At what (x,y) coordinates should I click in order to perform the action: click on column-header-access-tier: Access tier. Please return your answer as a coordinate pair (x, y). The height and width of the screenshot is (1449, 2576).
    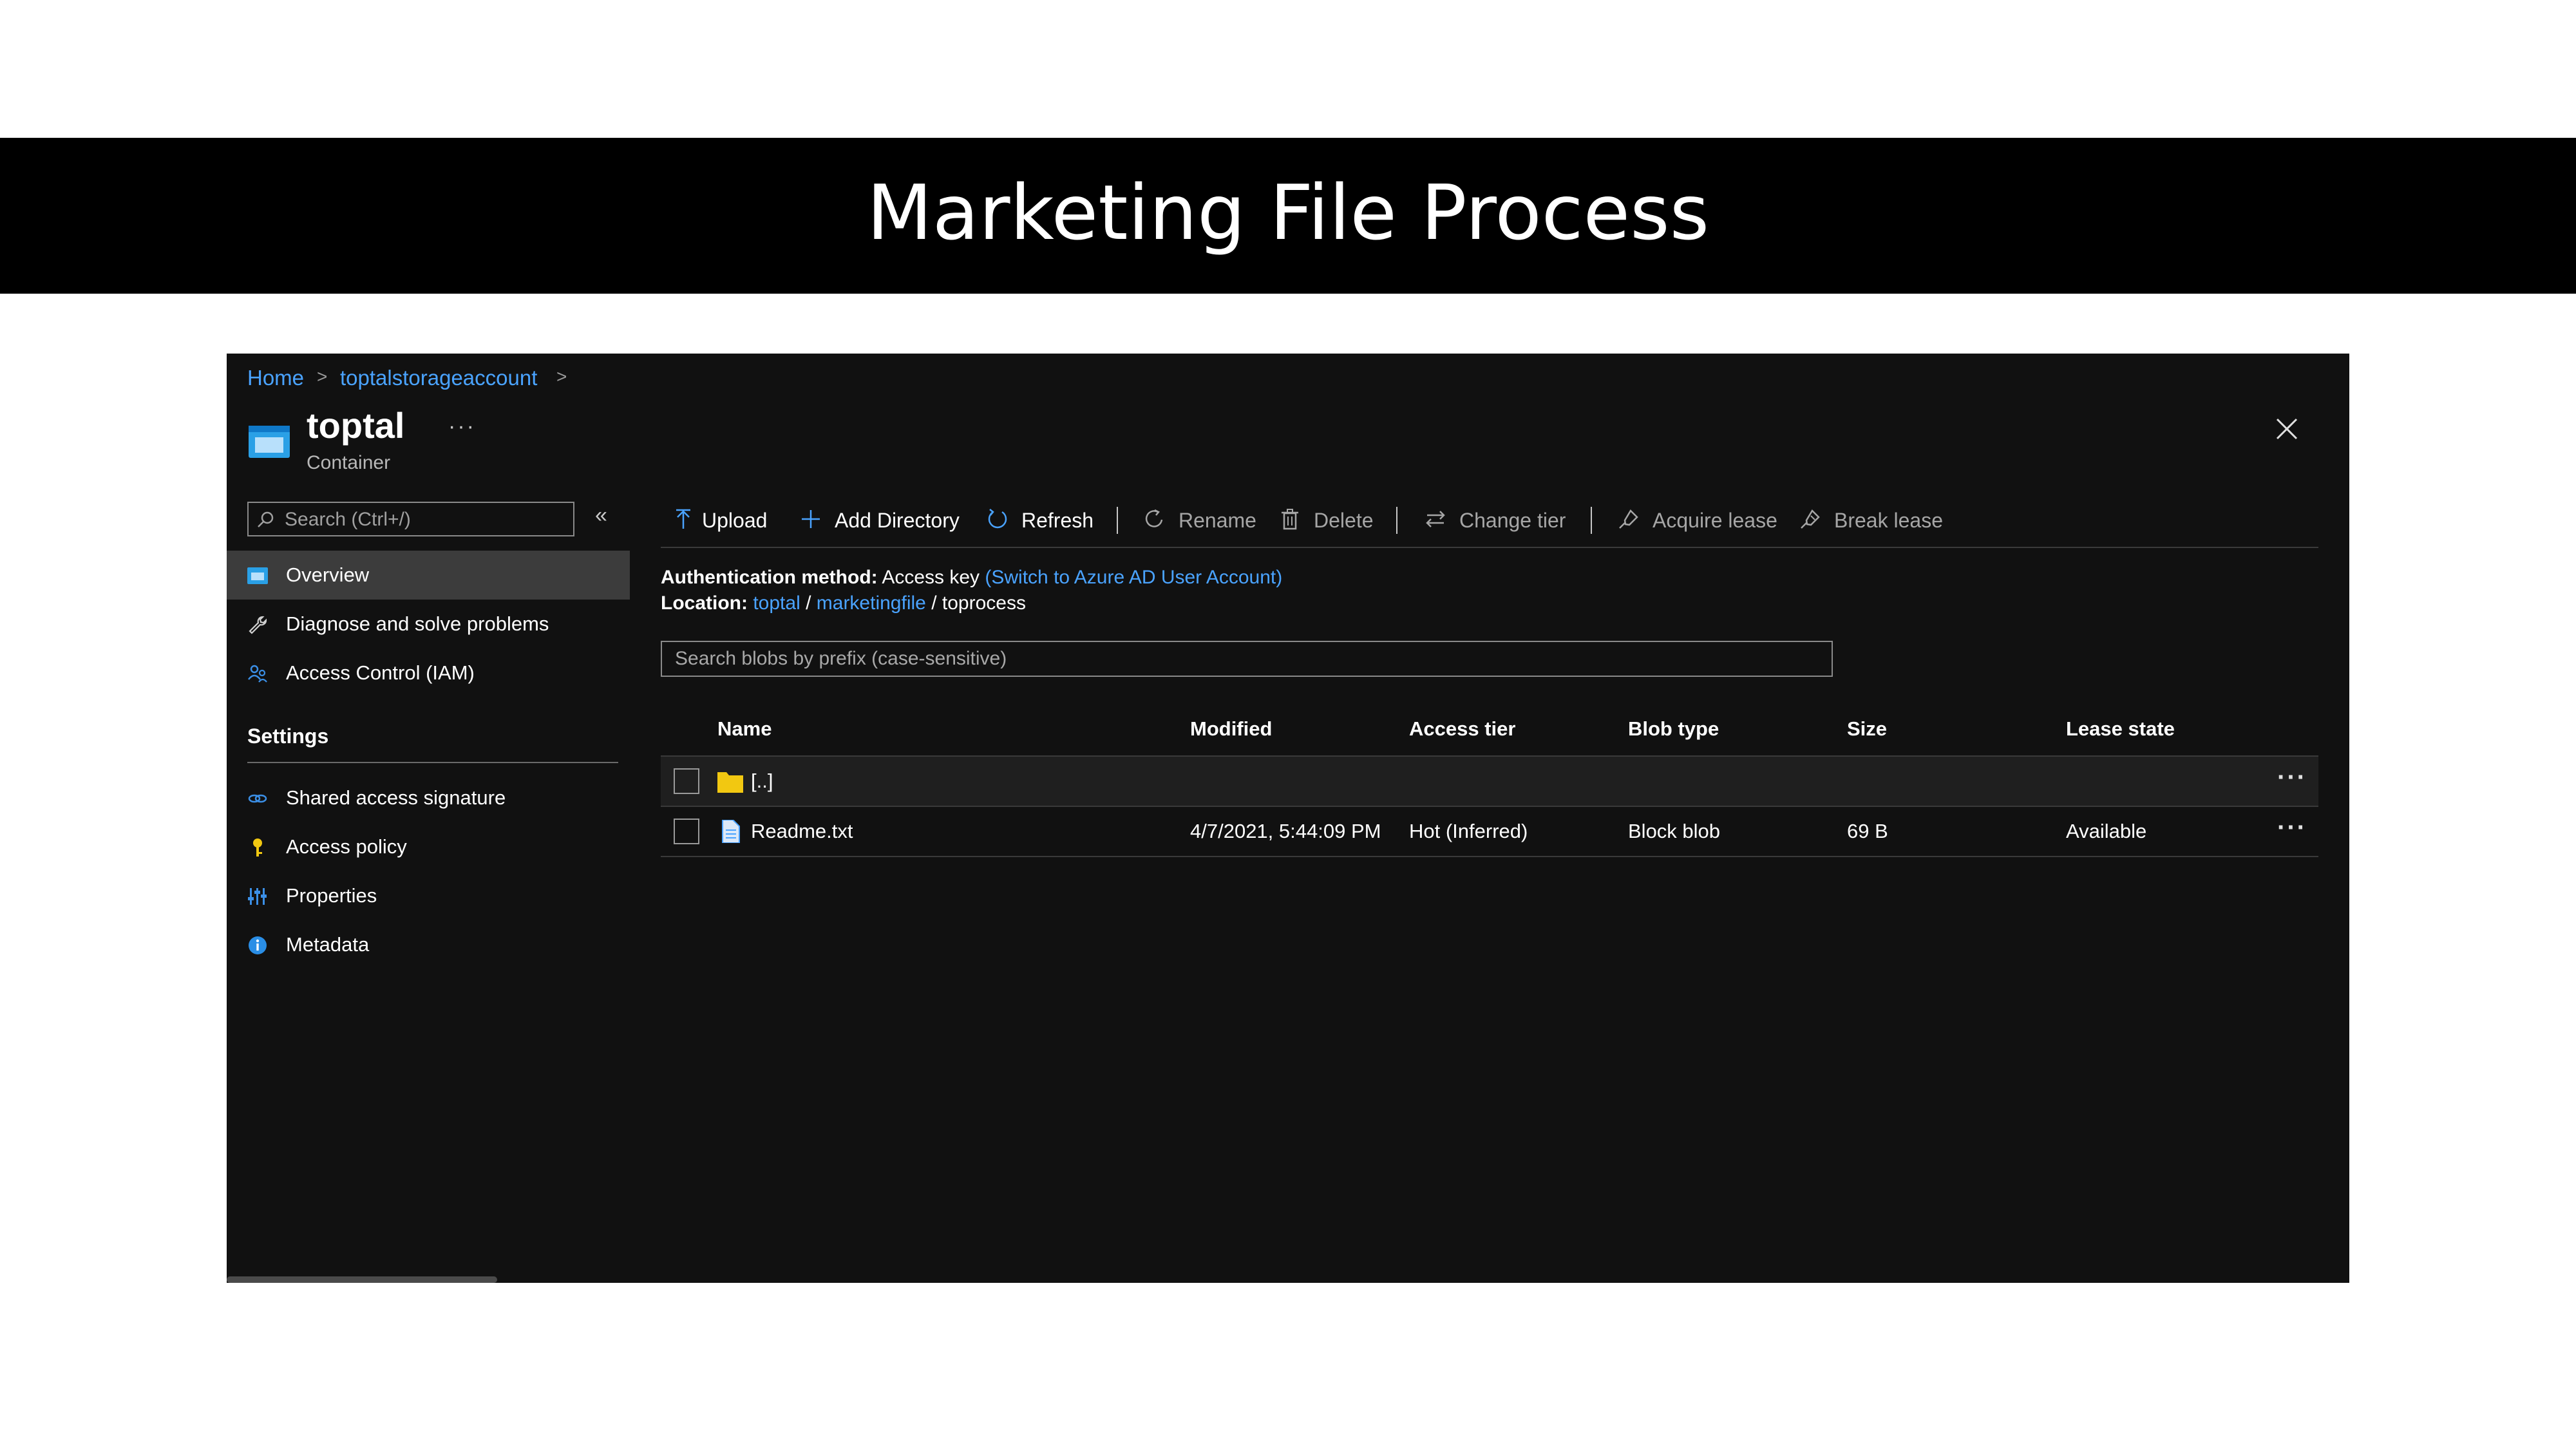
    Looking at the image, I should click on (1462, 729).